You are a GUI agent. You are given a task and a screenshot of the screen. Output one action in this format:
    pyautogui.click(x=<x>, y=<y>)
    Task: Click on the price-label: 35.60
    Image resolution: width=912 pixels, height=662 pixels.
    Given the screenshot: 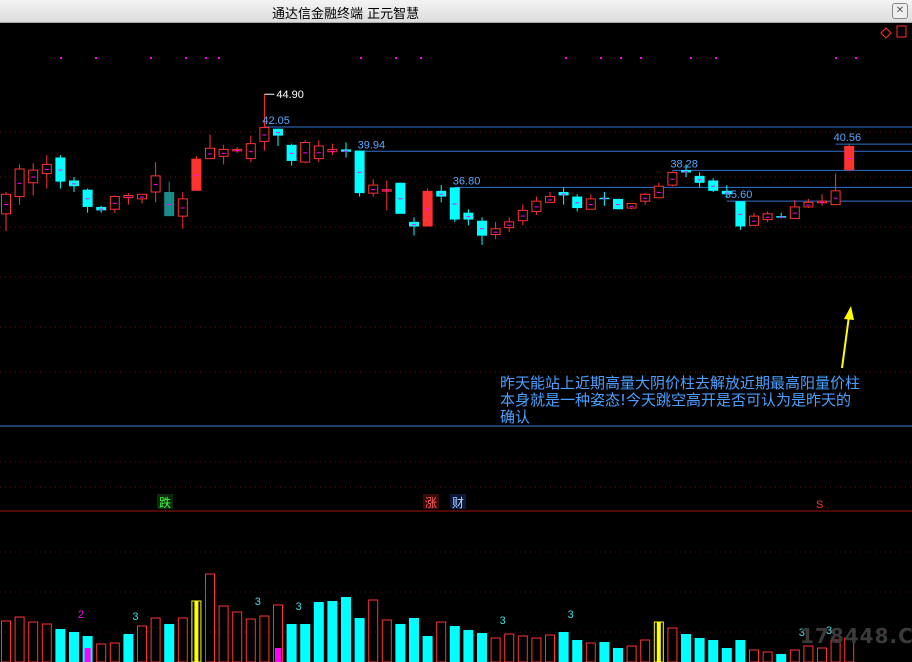 What is the action you would take?
    pyautogui.click(x=739, y=195)
    